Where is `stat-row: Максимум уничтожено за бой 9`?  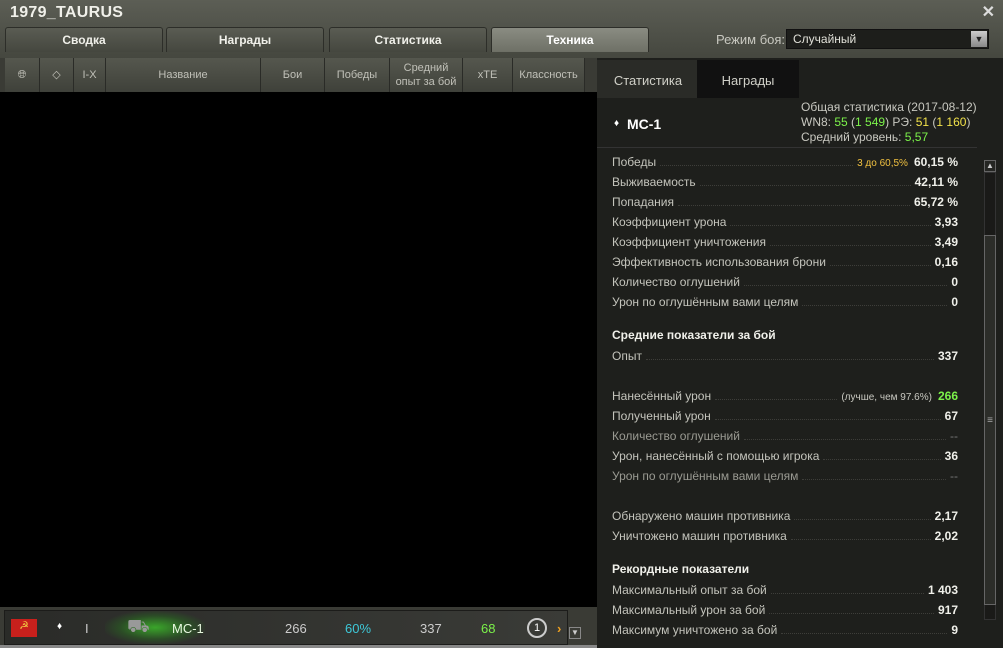
stat-row: Максимум уничтожено за бой 9 is located at coordinates (785, 632).